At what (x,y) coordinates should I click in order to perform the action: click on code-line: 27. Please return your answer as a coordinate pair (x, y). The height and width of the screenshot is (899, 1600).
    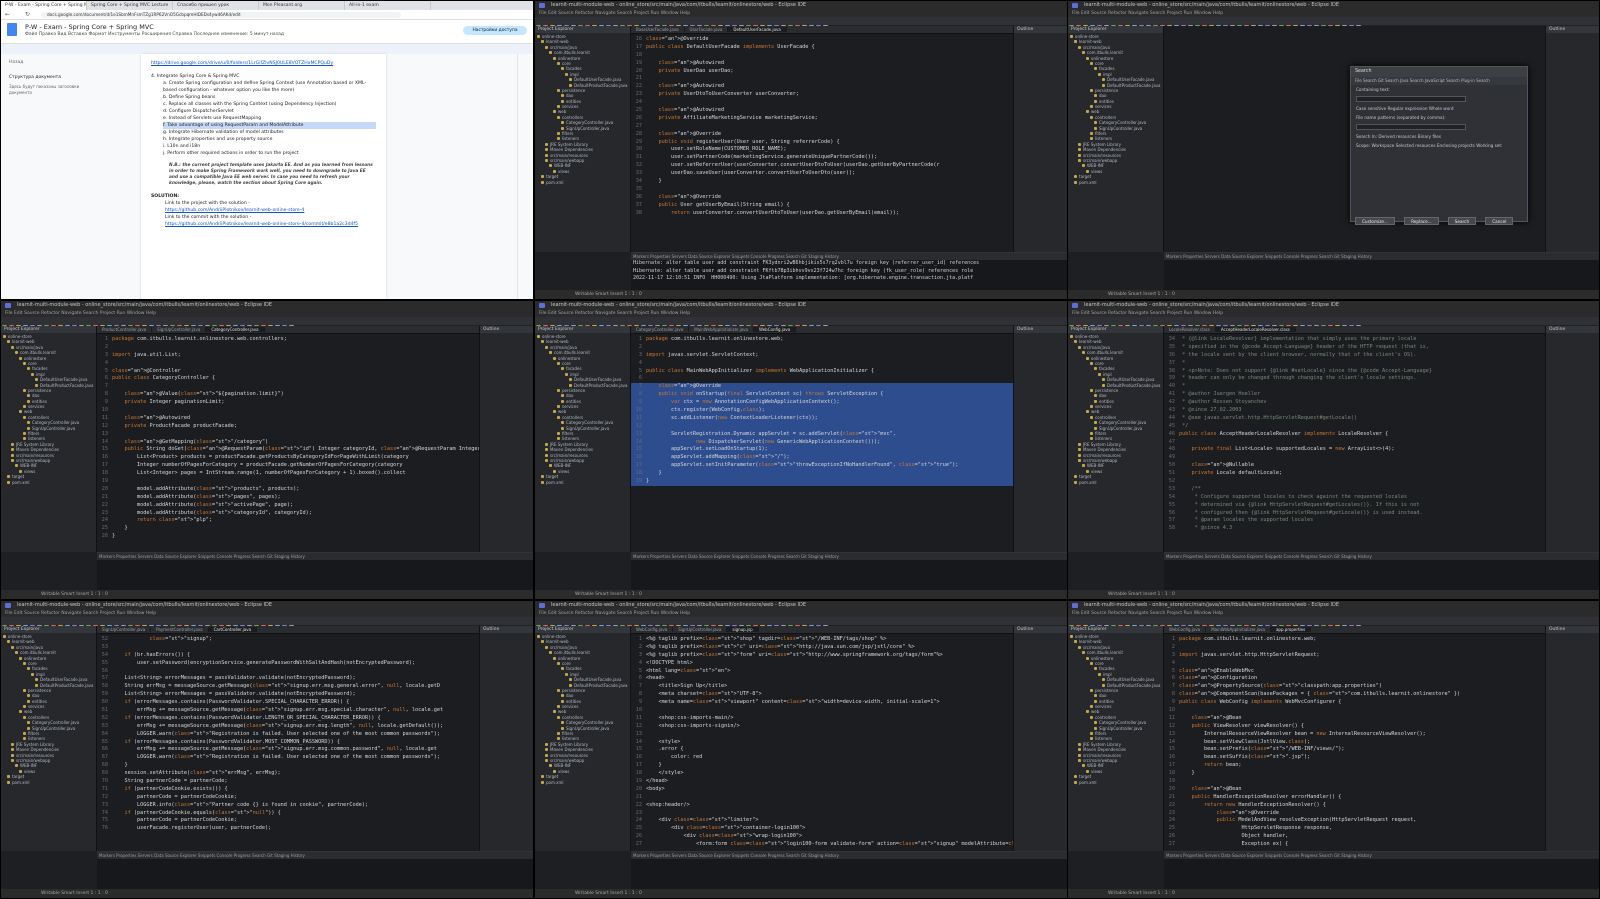
    Looking at the image, I should click on (822, 127).